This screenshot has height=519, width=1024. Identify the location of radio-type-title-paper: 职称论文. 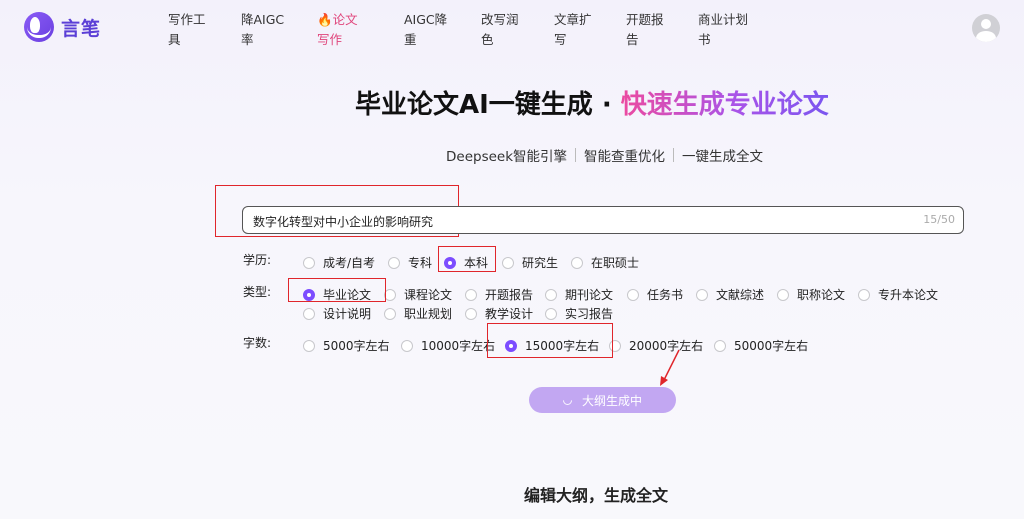
(811, 294).